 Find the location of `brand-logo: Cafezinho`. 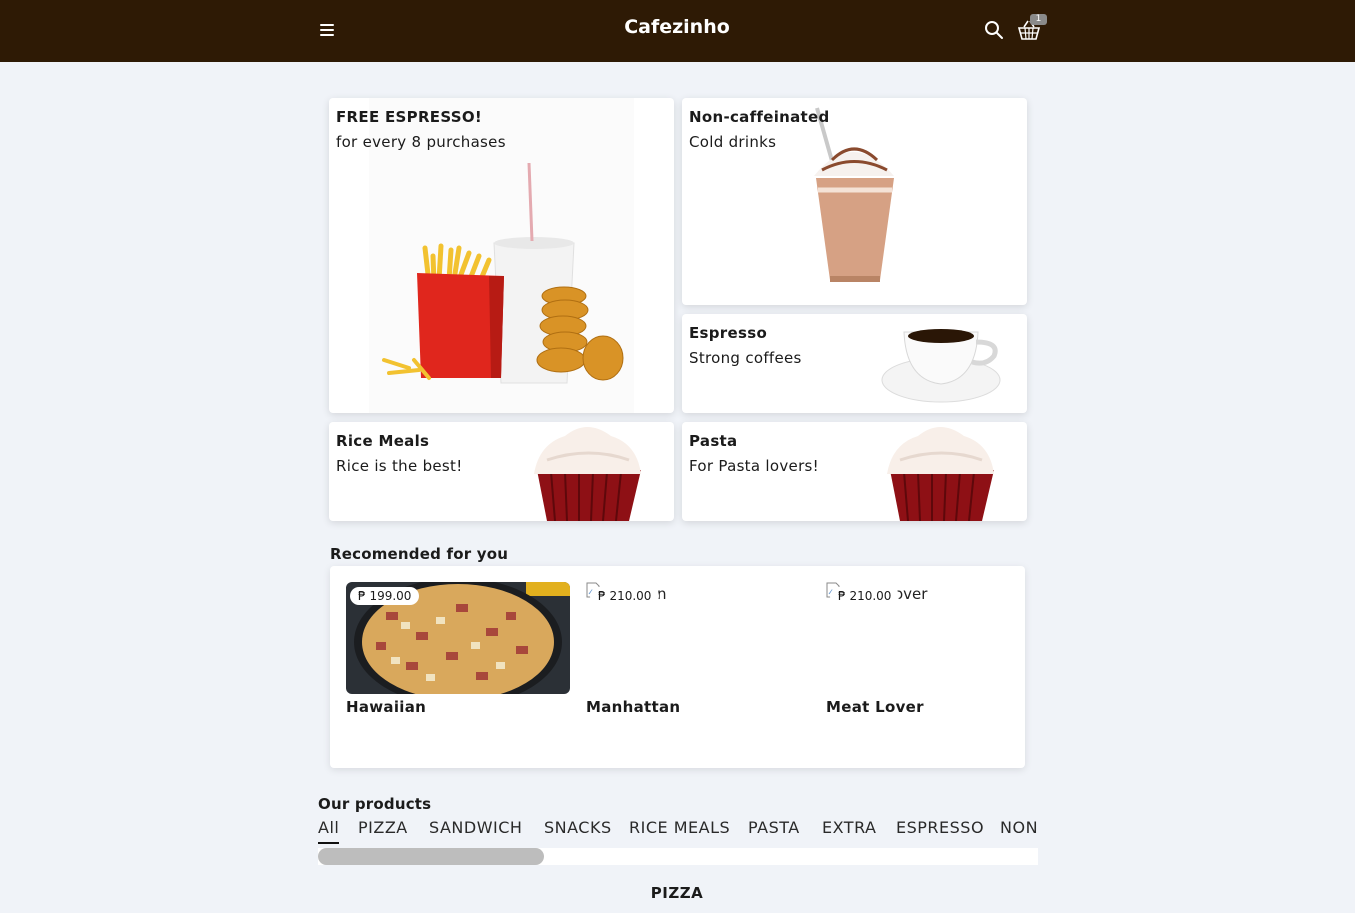

brand-logo: Cafezinho is located at coordinates (677, 27).